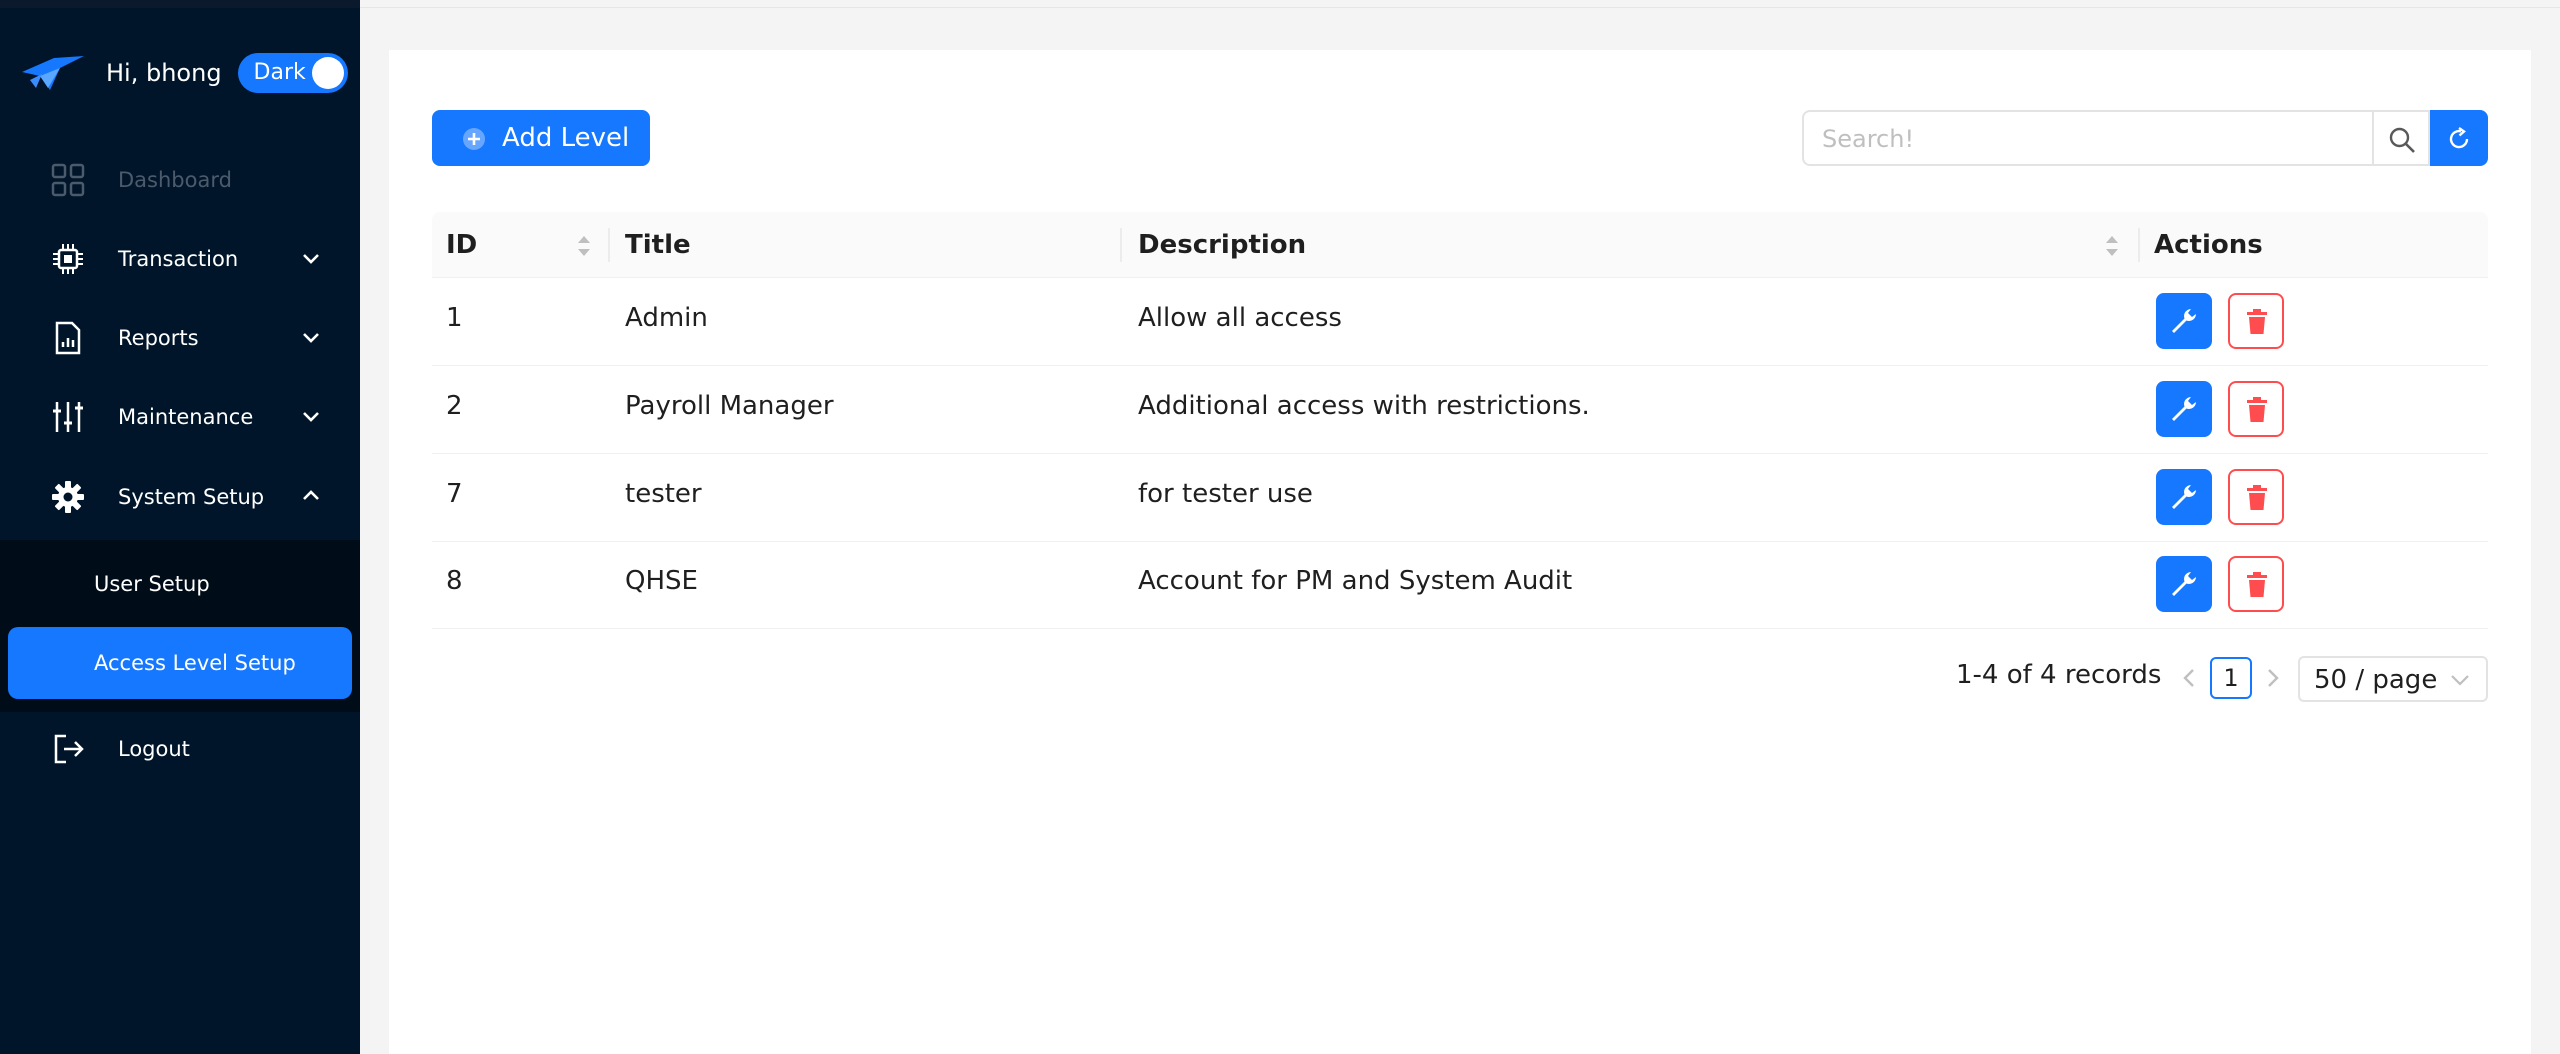 The width and height of the screenshot is (2560, 1054). I want to click on column-header-description: Description, so click(1222, 245).